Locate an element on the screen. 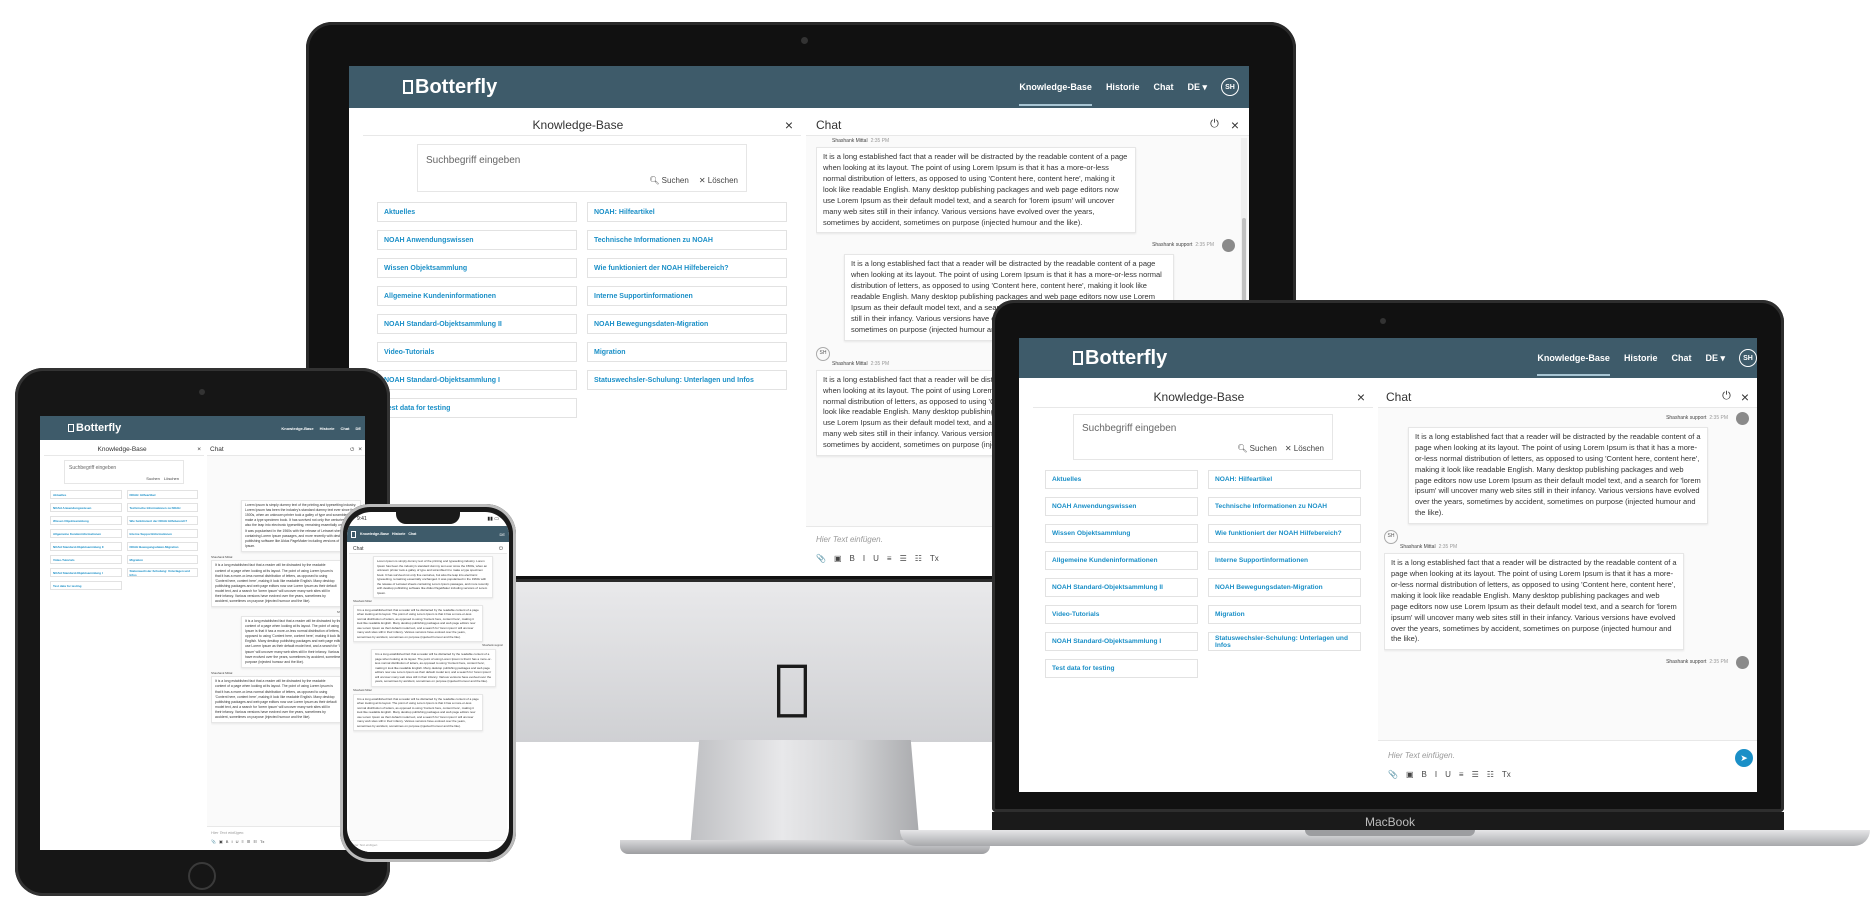  kb-search-input: Suchbegriff eingeben Suchen Löschen is located at coordinates (124, 472).